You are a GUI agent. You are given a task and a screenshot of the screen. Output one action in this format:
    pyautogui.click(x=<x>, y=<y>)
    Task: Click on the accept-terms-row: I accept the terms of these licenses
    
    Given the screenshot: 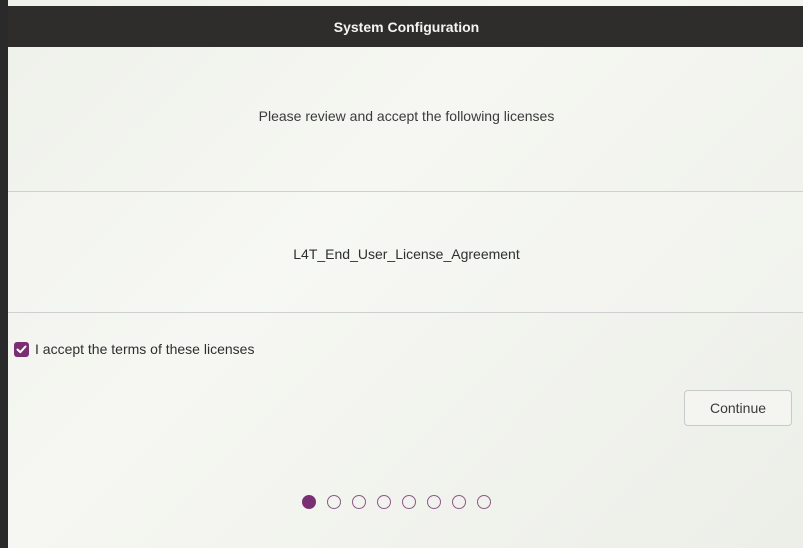 What is the action you would take?
    pyautogui.click(x=134, y=349)
    